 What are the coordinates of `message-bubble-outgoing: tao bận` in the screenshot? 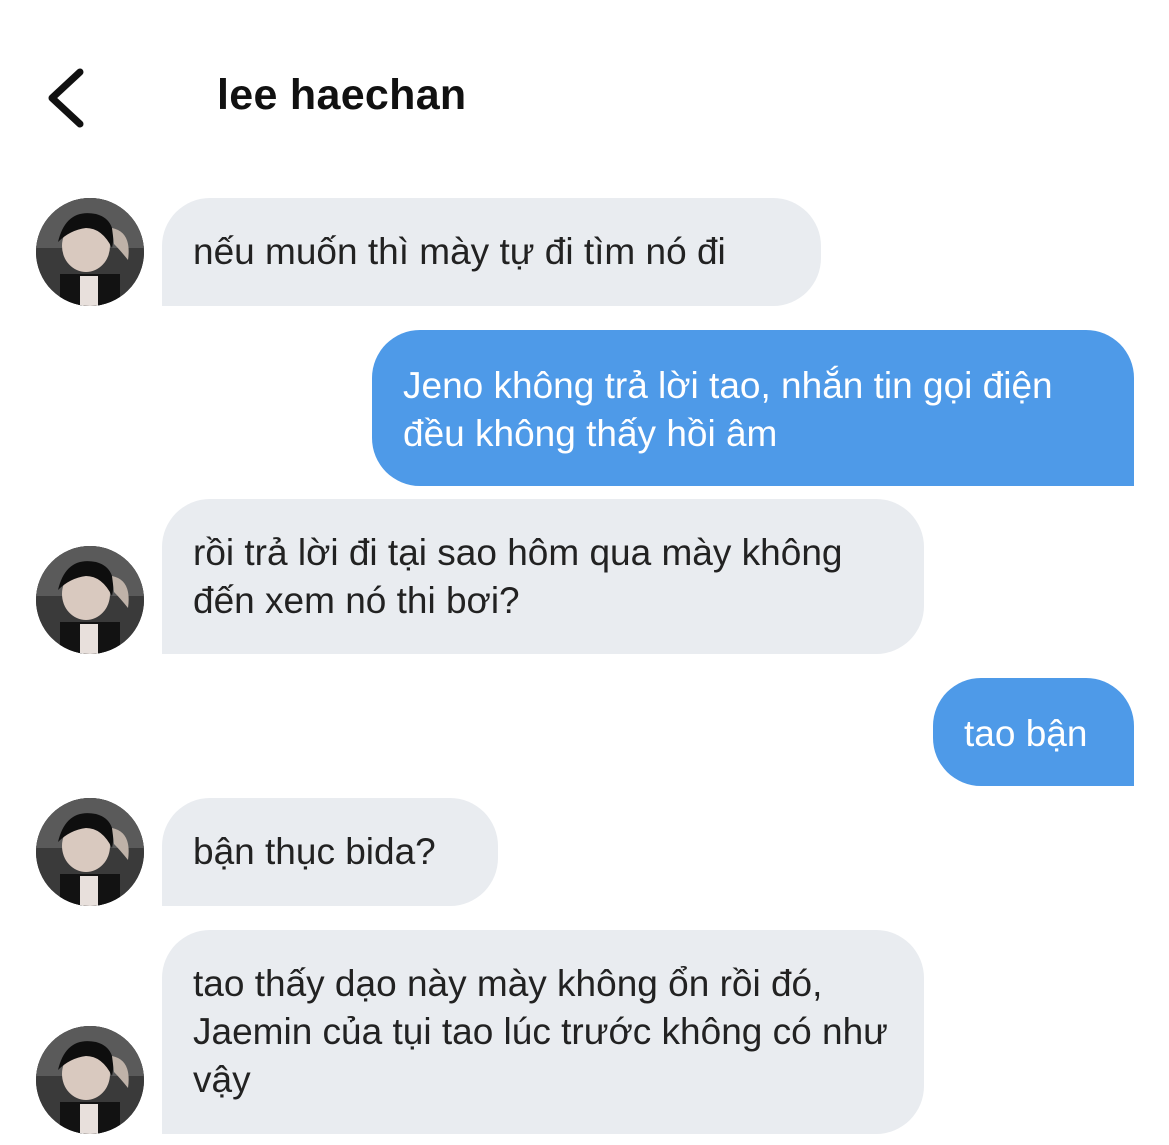 It's located at (1033, 732).